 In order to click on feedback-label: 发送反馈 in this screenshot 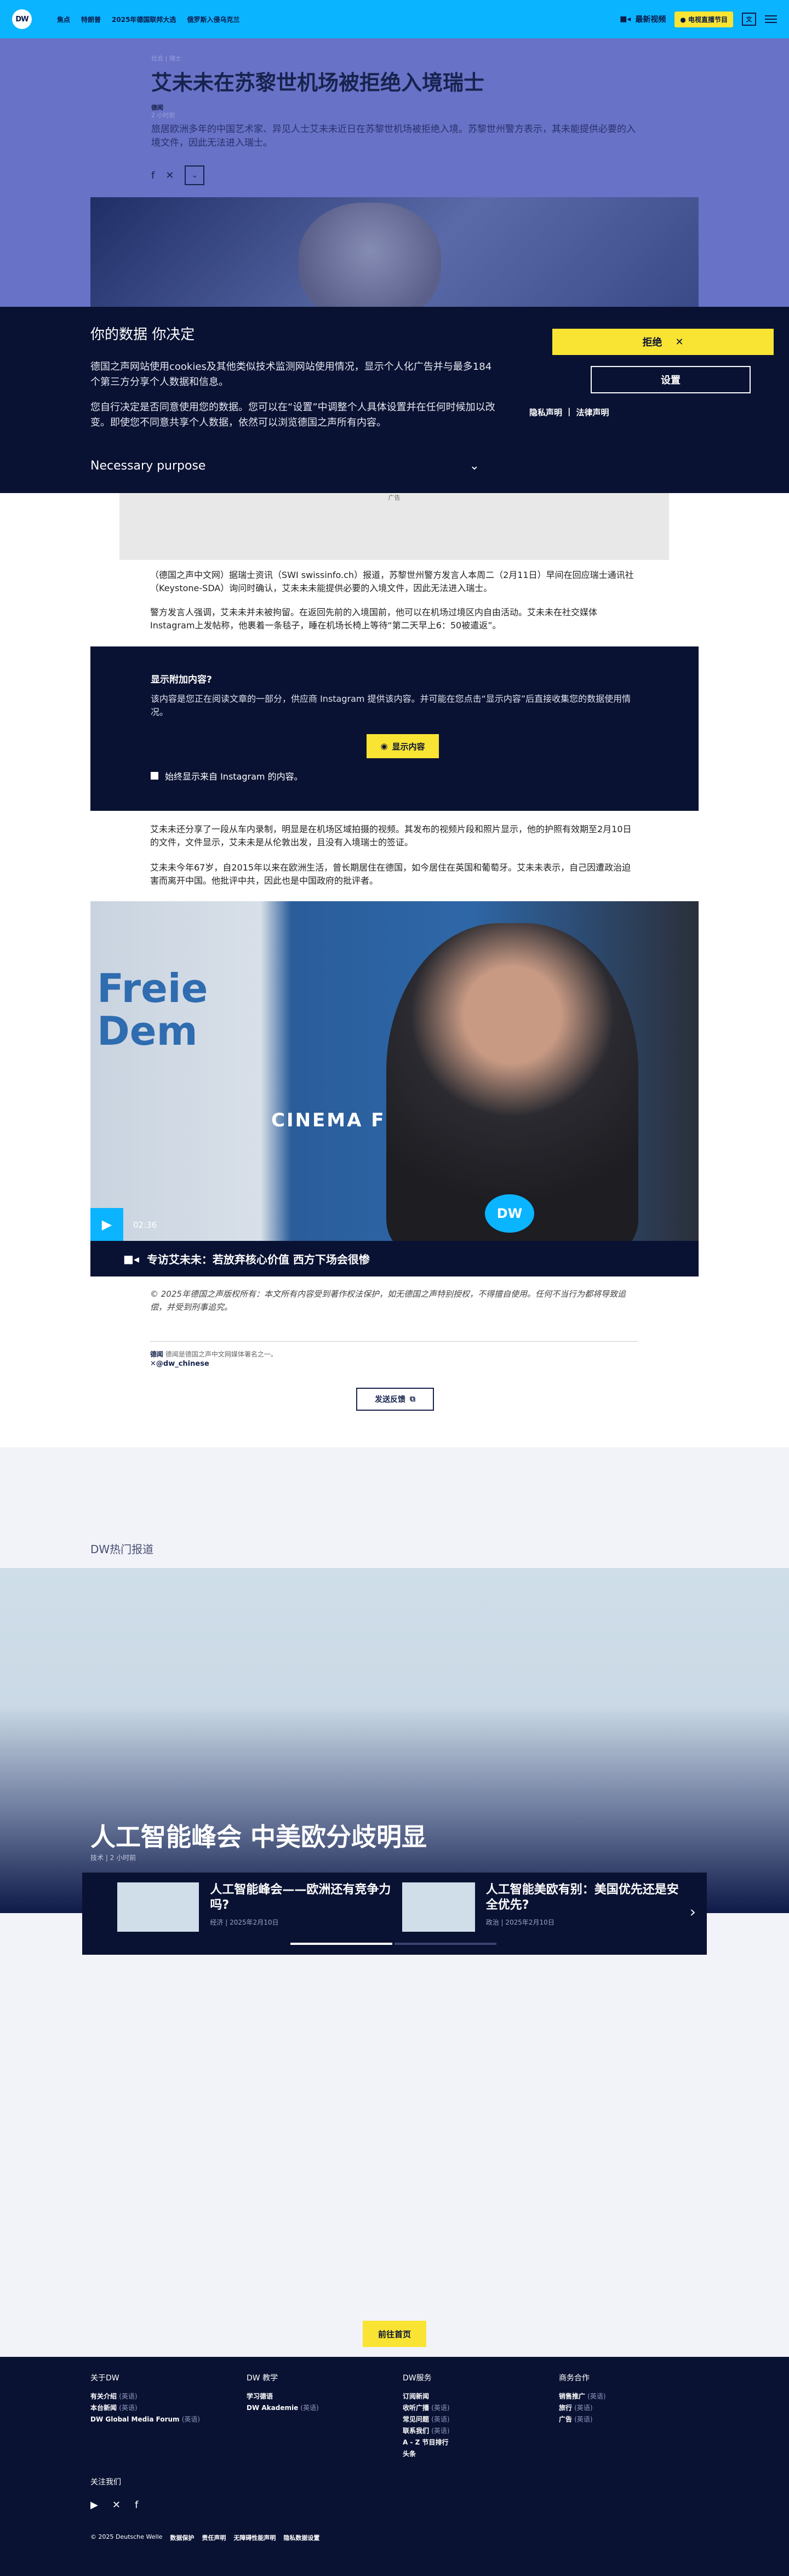, I will do `click(390, 1399)`.